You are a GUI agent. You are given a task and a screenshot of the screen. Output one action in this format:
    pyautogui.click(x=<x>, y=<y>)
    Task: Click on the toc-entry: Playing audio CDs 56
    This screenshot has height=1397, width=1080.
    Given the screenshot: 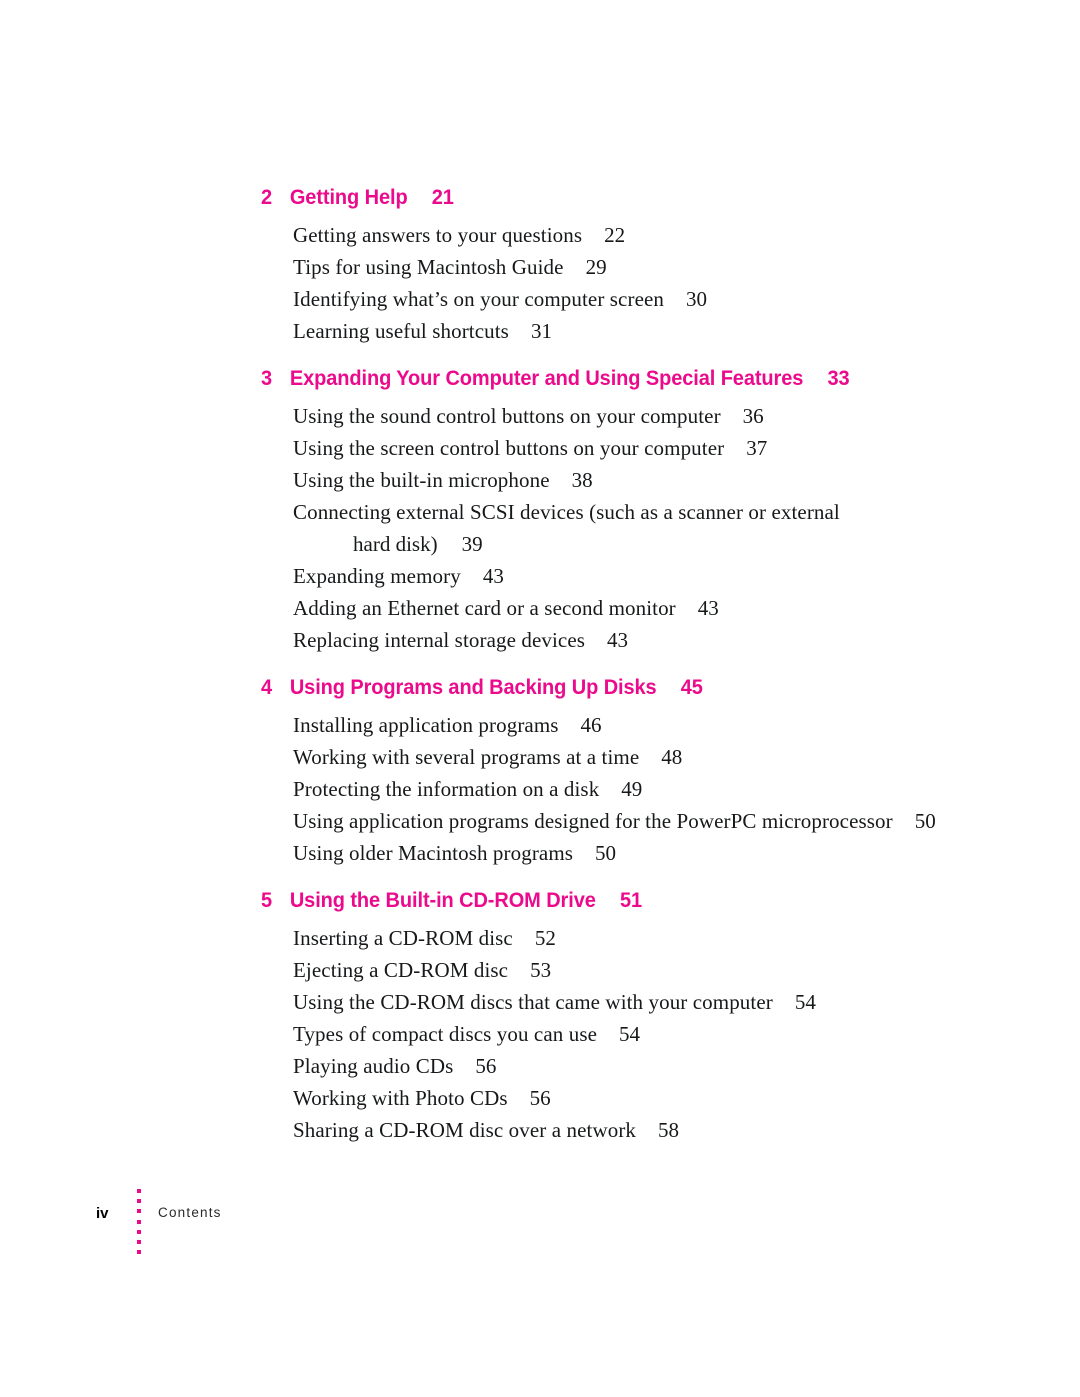 What is the action you would take?
    pyautogui.click(x=641, y=1066)
    